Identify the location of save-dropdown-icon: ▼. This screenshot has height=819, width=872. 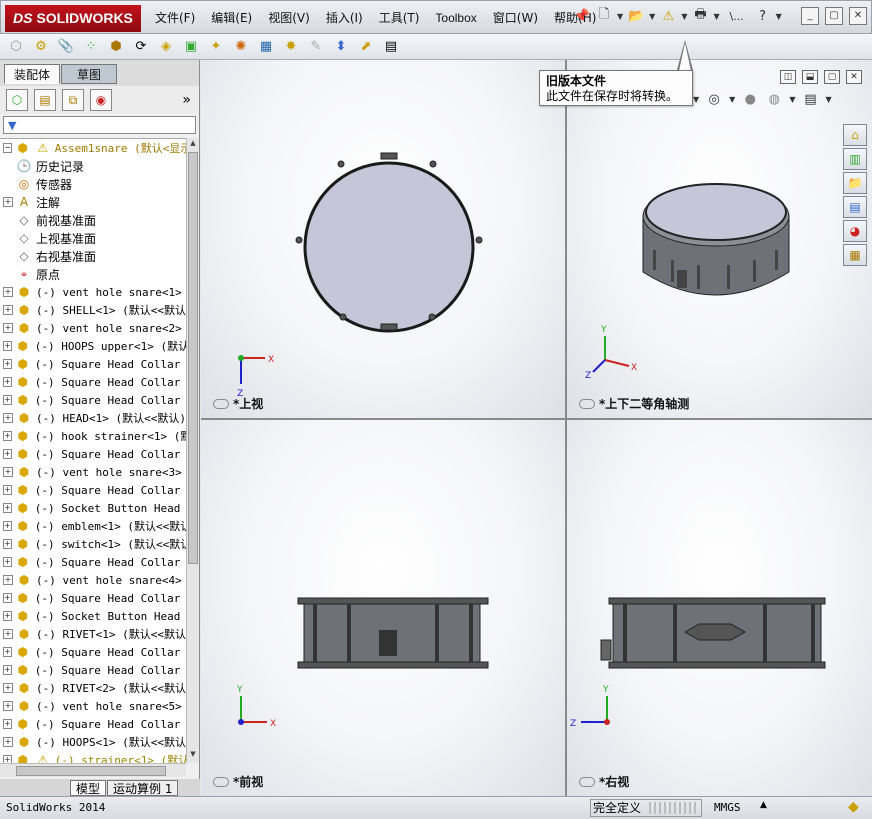
(684, 16).